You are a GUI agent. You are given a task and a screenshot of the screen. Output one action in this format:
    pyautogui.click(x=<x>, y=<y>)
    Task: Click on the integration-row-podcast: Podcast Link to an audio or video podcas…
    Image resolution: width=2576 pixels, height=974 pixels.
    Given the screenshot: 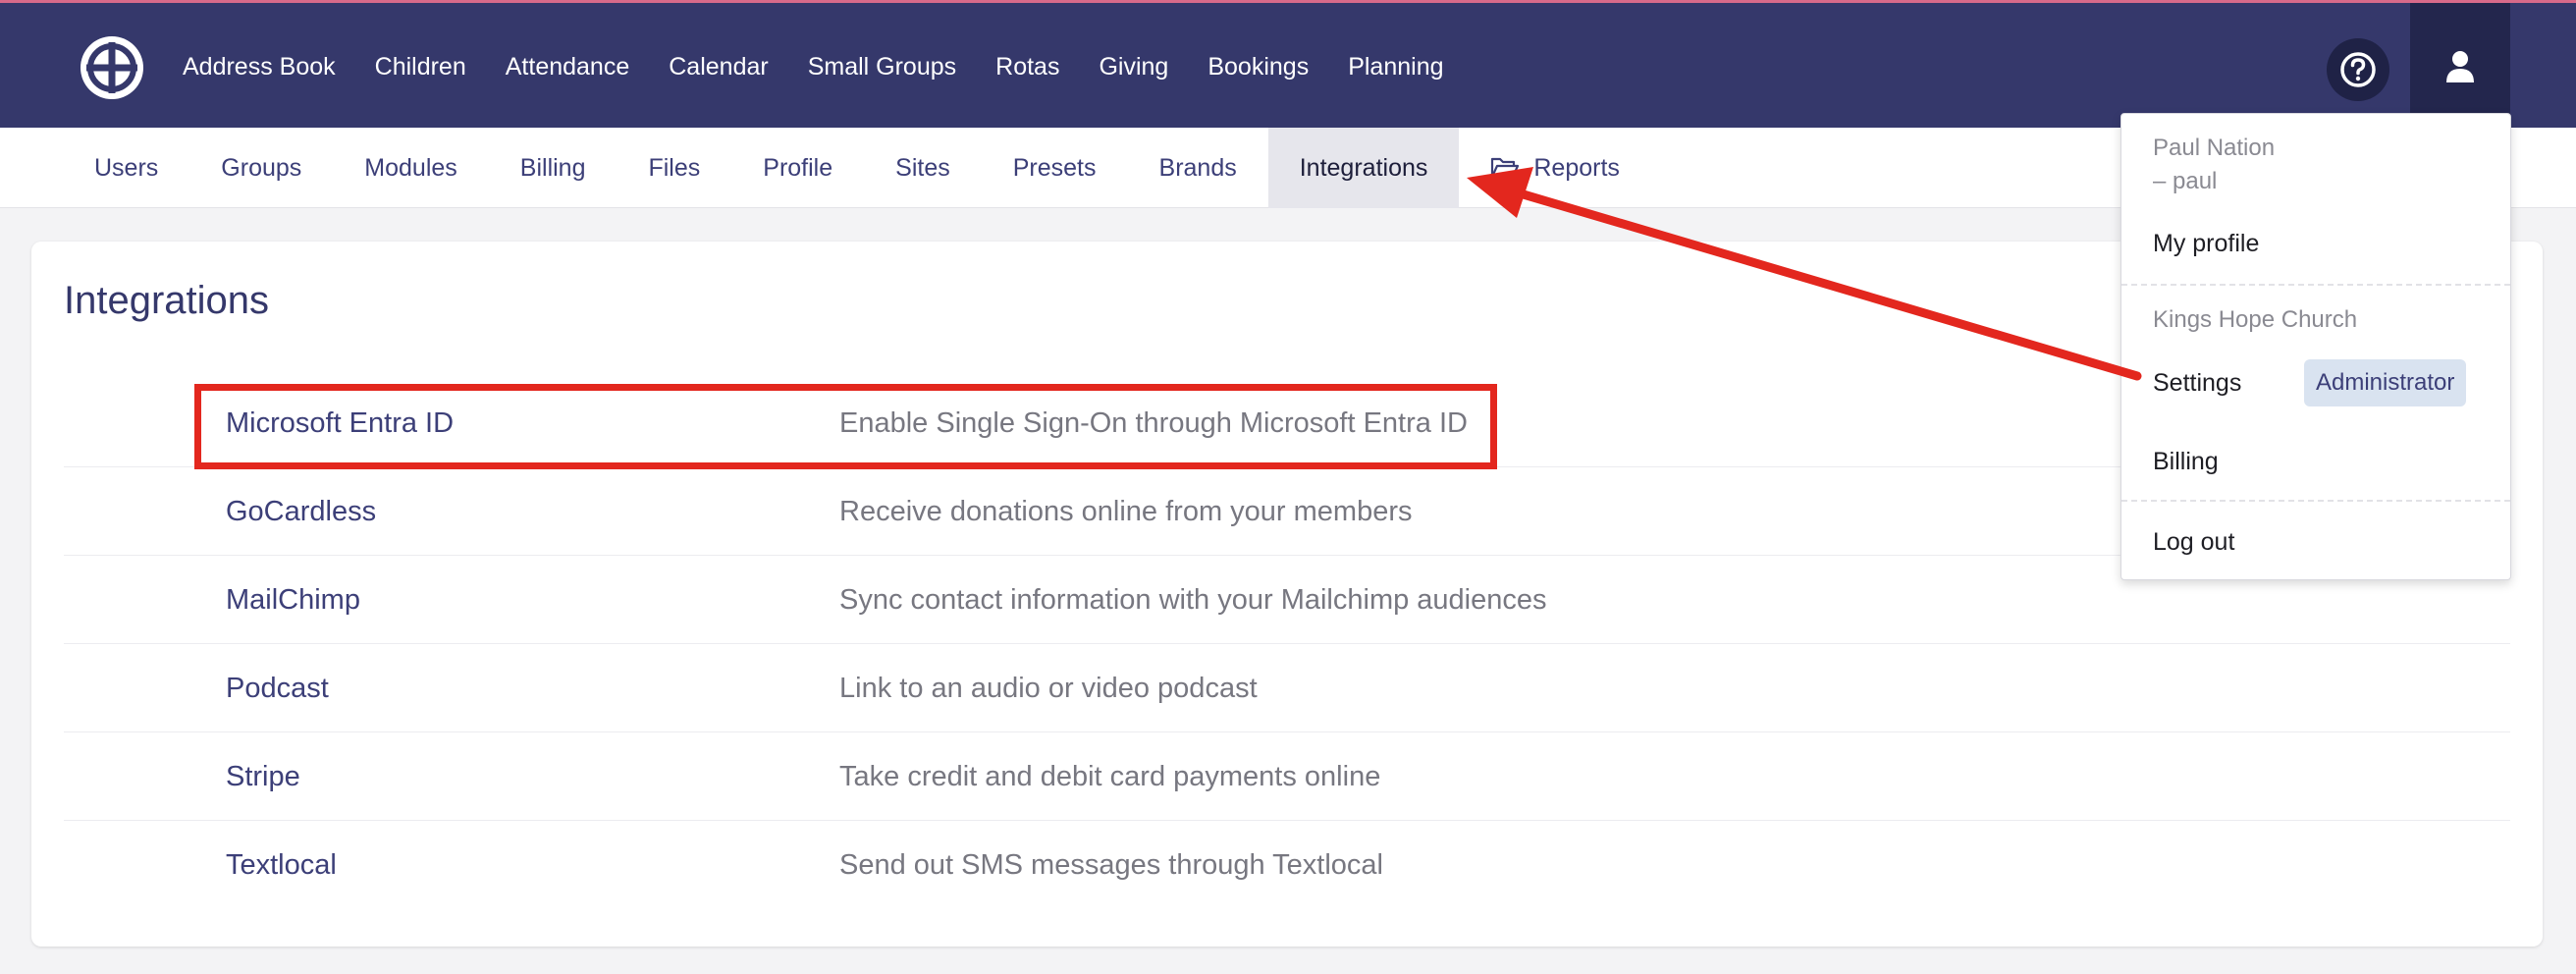 What is the action you would take?
    pyautogui.click(x=1287, y=688)
    